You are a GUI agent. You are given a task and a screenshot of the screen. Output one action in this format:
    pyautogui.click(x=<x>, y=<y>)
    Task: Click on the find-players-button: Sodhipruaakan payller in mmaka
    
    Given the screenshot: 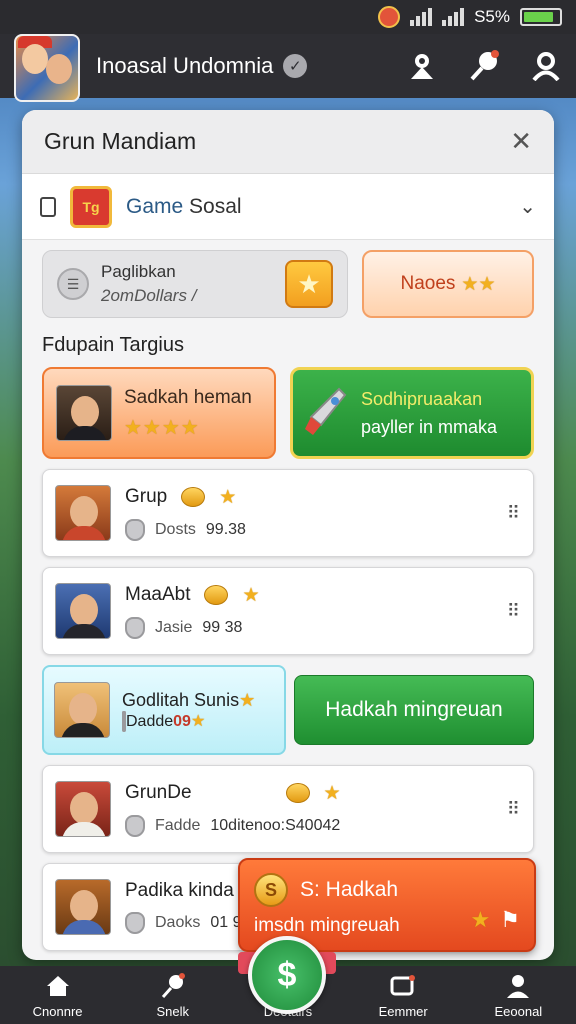 What is the action you would take?
    pyautogui.click(x=412, y=413)
    